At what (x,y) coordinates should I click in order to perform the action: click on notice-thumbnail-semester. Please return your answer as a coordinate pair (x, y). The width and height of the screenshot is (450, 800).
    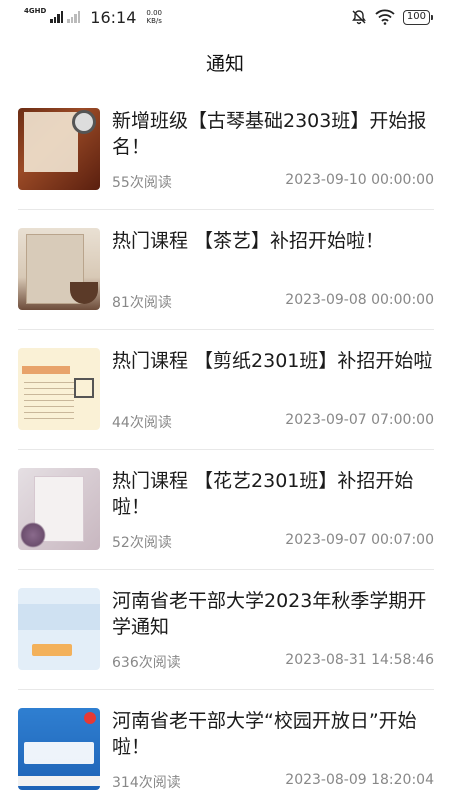
    Looking at the image, I should click on (59, 629).